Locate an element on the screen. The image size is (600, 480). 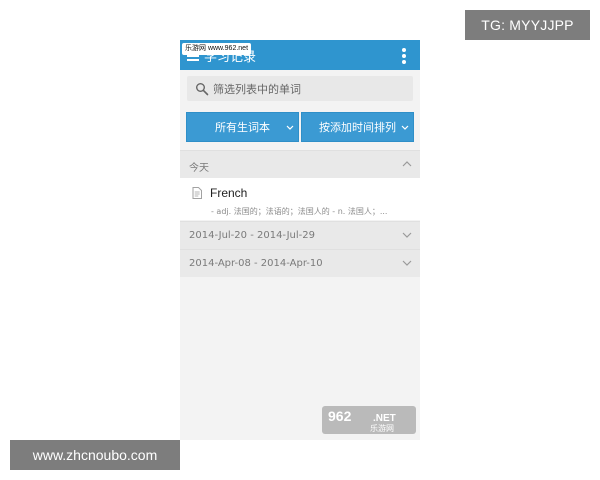
chevron-up-icon is located at coordinates (407, 164).